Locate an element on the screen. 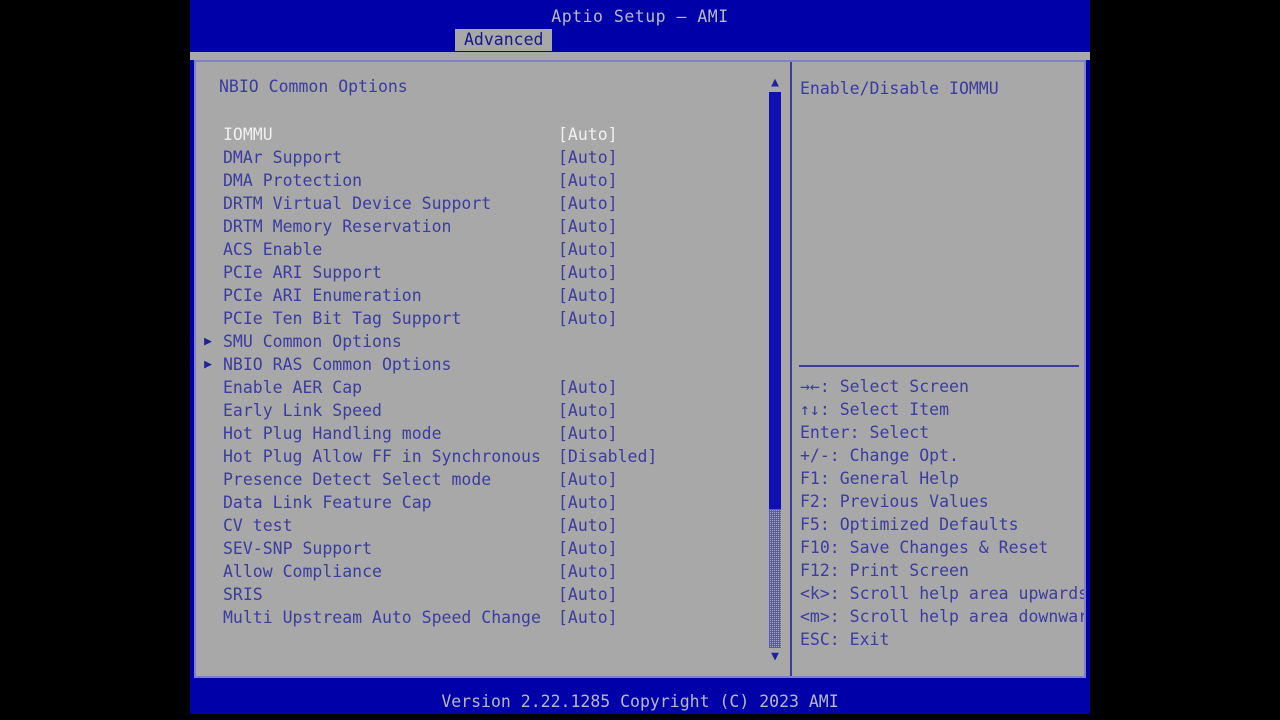 Image resolution: width=1280 pixels, height=720 pixels. settings-row: Allow Compliance [Auto] is located at coordinates (492, 571).